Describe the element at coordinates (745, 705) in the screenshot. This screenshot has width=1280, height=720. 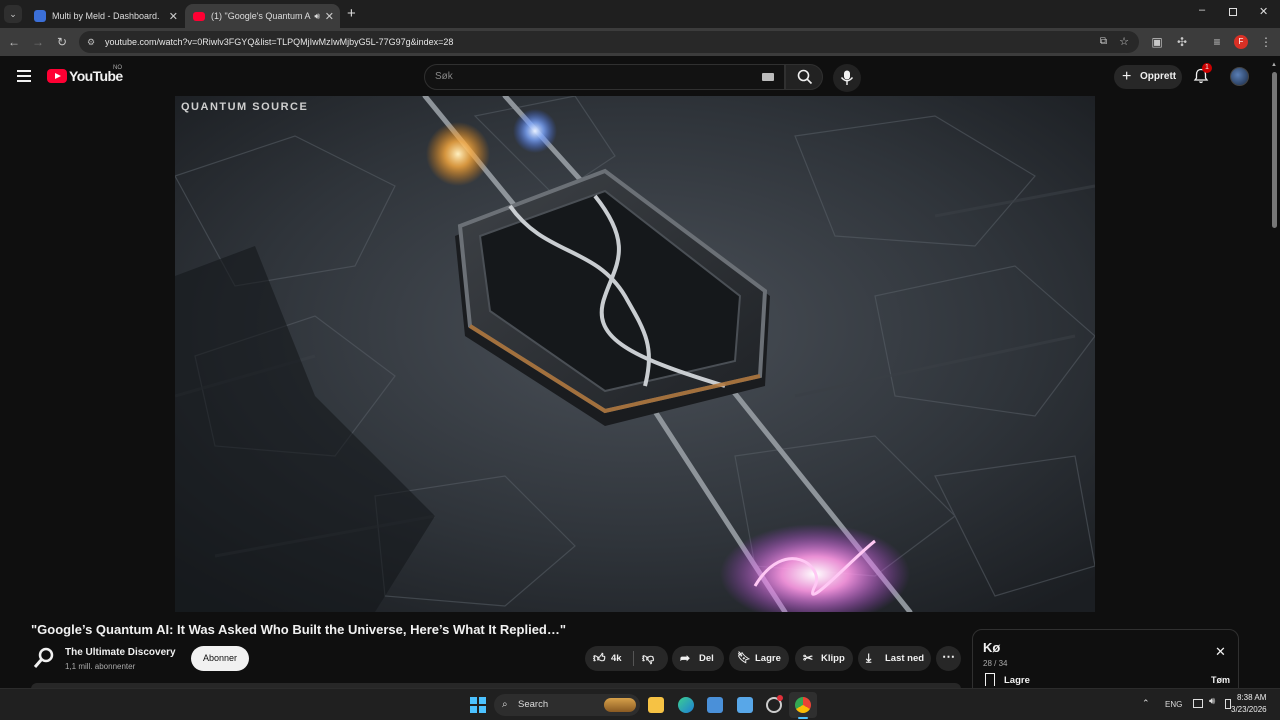
I see `image-tool-icon` at that location.